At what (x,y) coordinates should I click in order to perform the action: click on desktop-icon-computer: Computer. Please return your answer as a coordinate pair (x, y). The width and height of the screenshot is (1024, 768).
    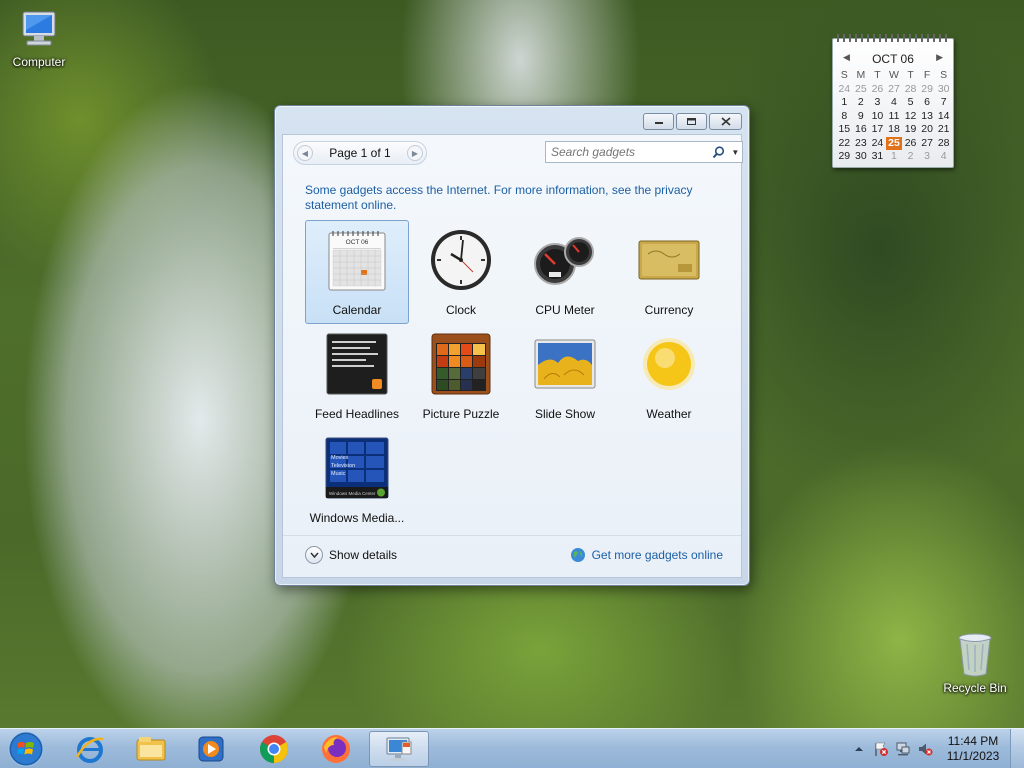
    Looking at the image, I should click on (39, 39).